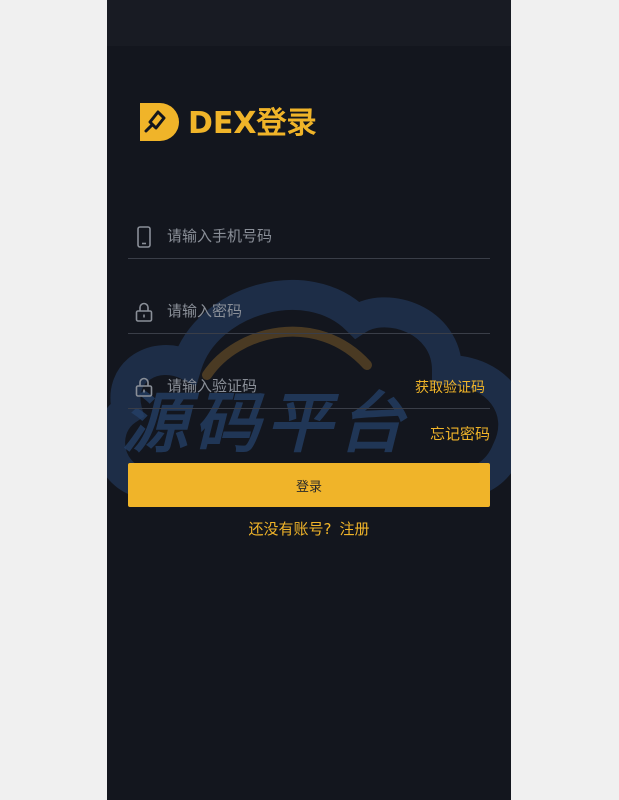  What do you see at coordinates (354, 528) in the screenshot?
I see `register-link: 注册` at bounding box center [354, 528].